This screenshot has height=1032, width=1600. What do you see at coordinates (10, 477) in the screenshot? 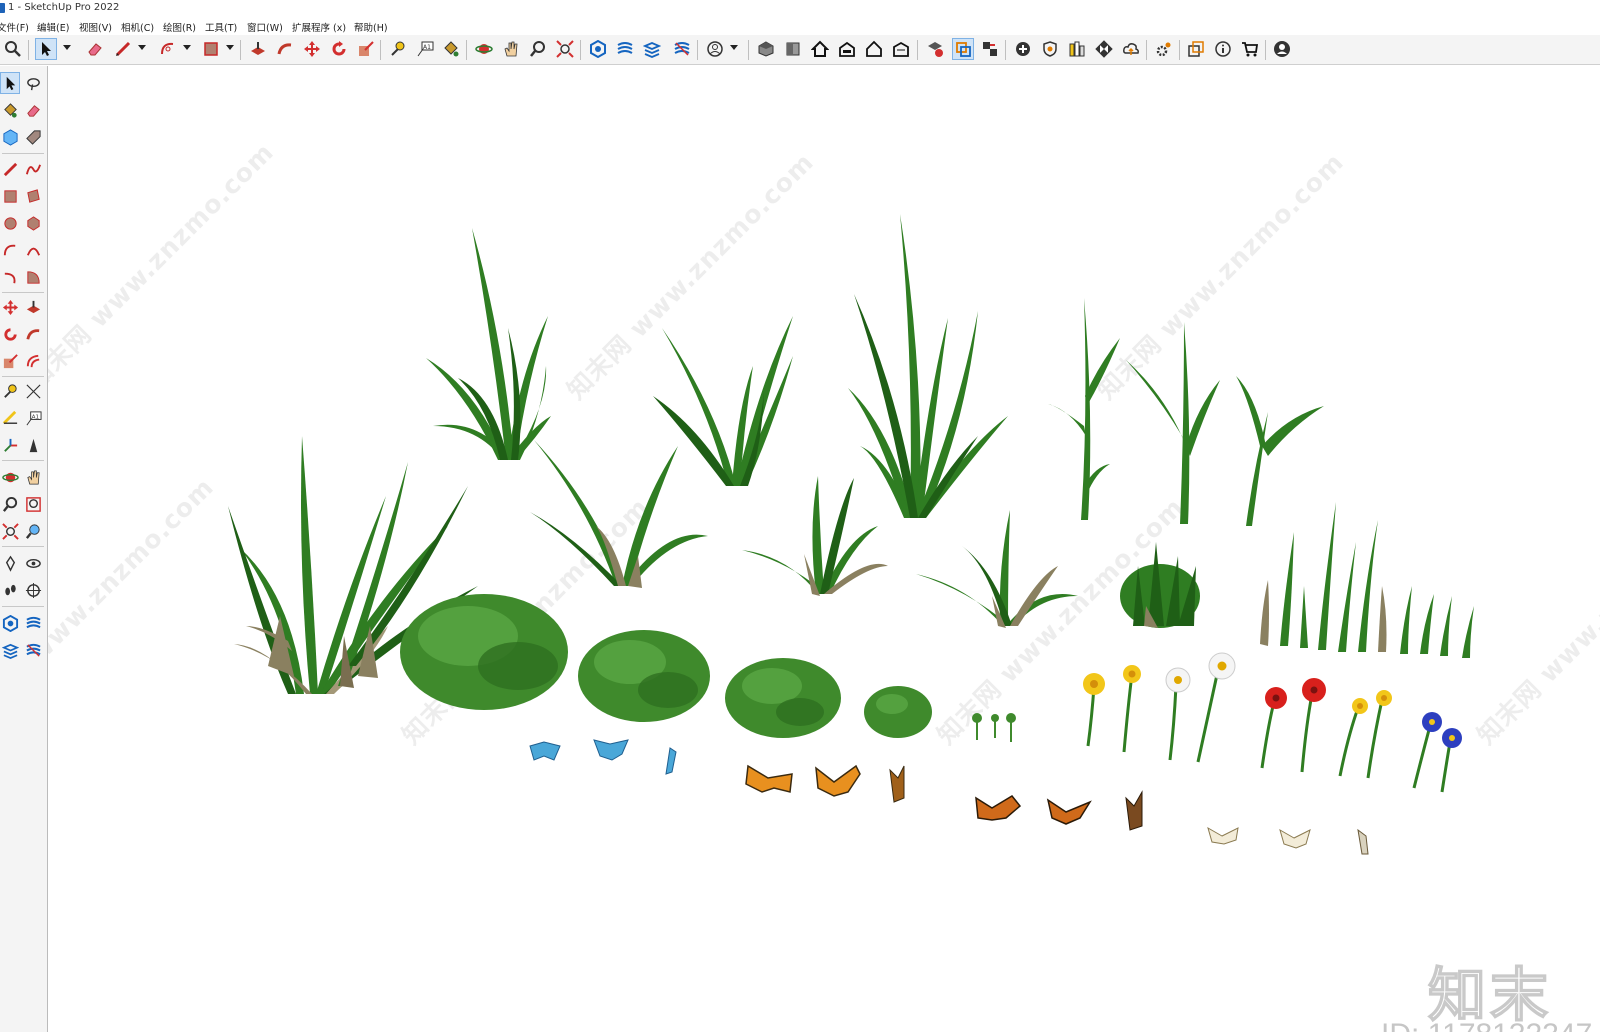
I see `orbit-icon` at bounding box center [10, 477].